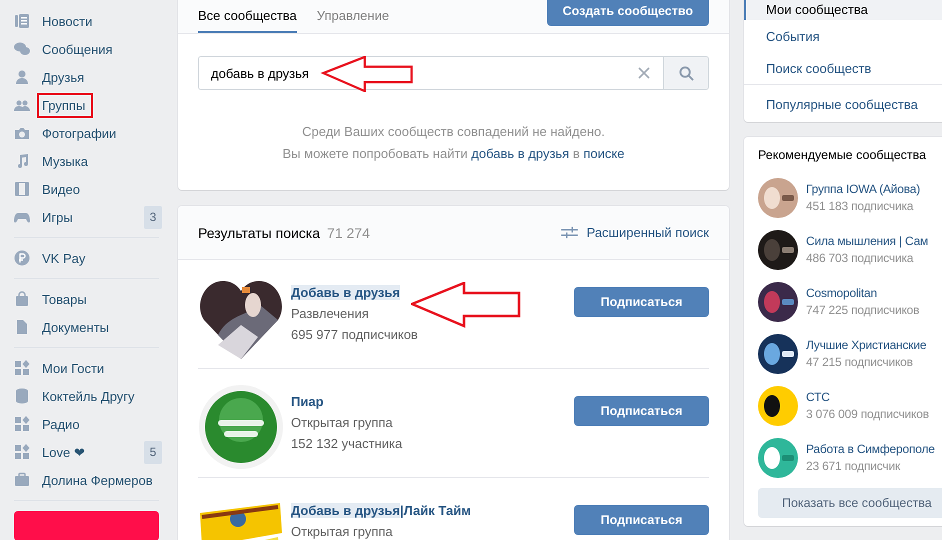  What do you see at coordinates (86, 77) in the screenshot?
I see `sidebar-item: Друзья` at bounding box center [86, 77].